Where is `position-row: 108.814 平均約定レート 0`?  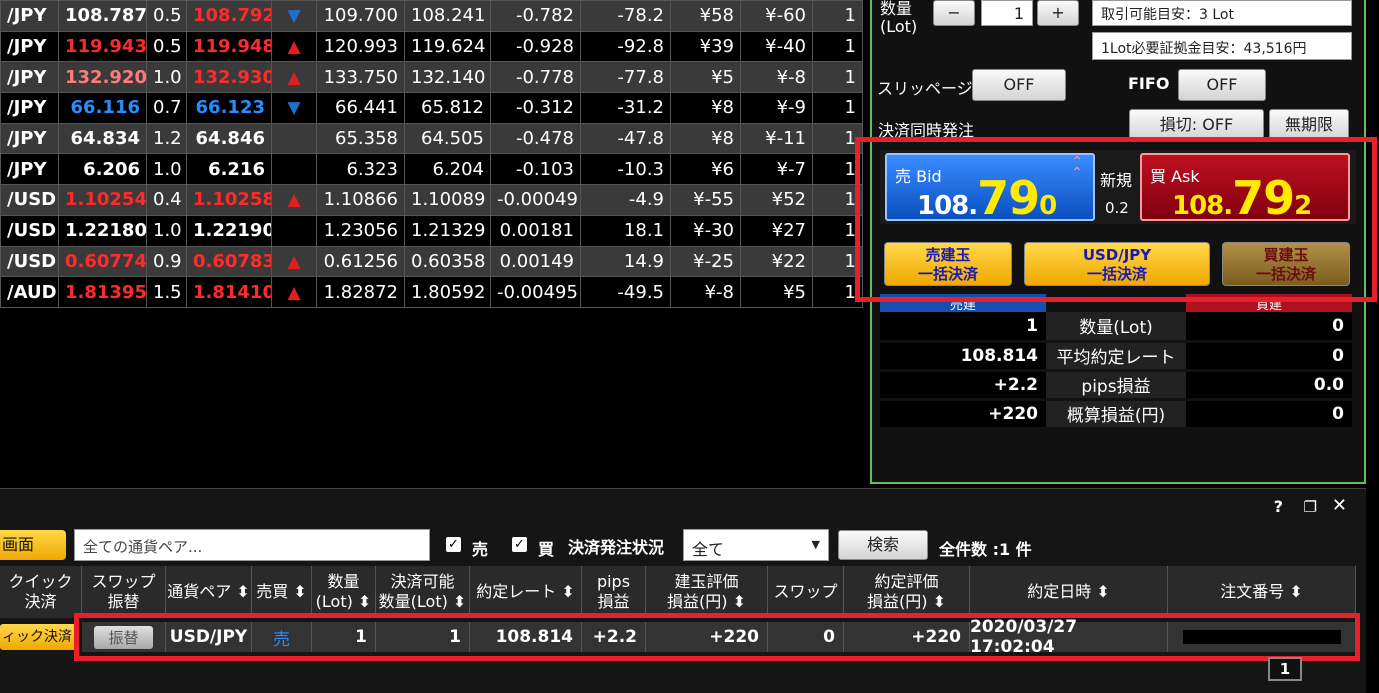
position-row: 108.814 平均約定レート 0 is located at coordinates (1116, 356).